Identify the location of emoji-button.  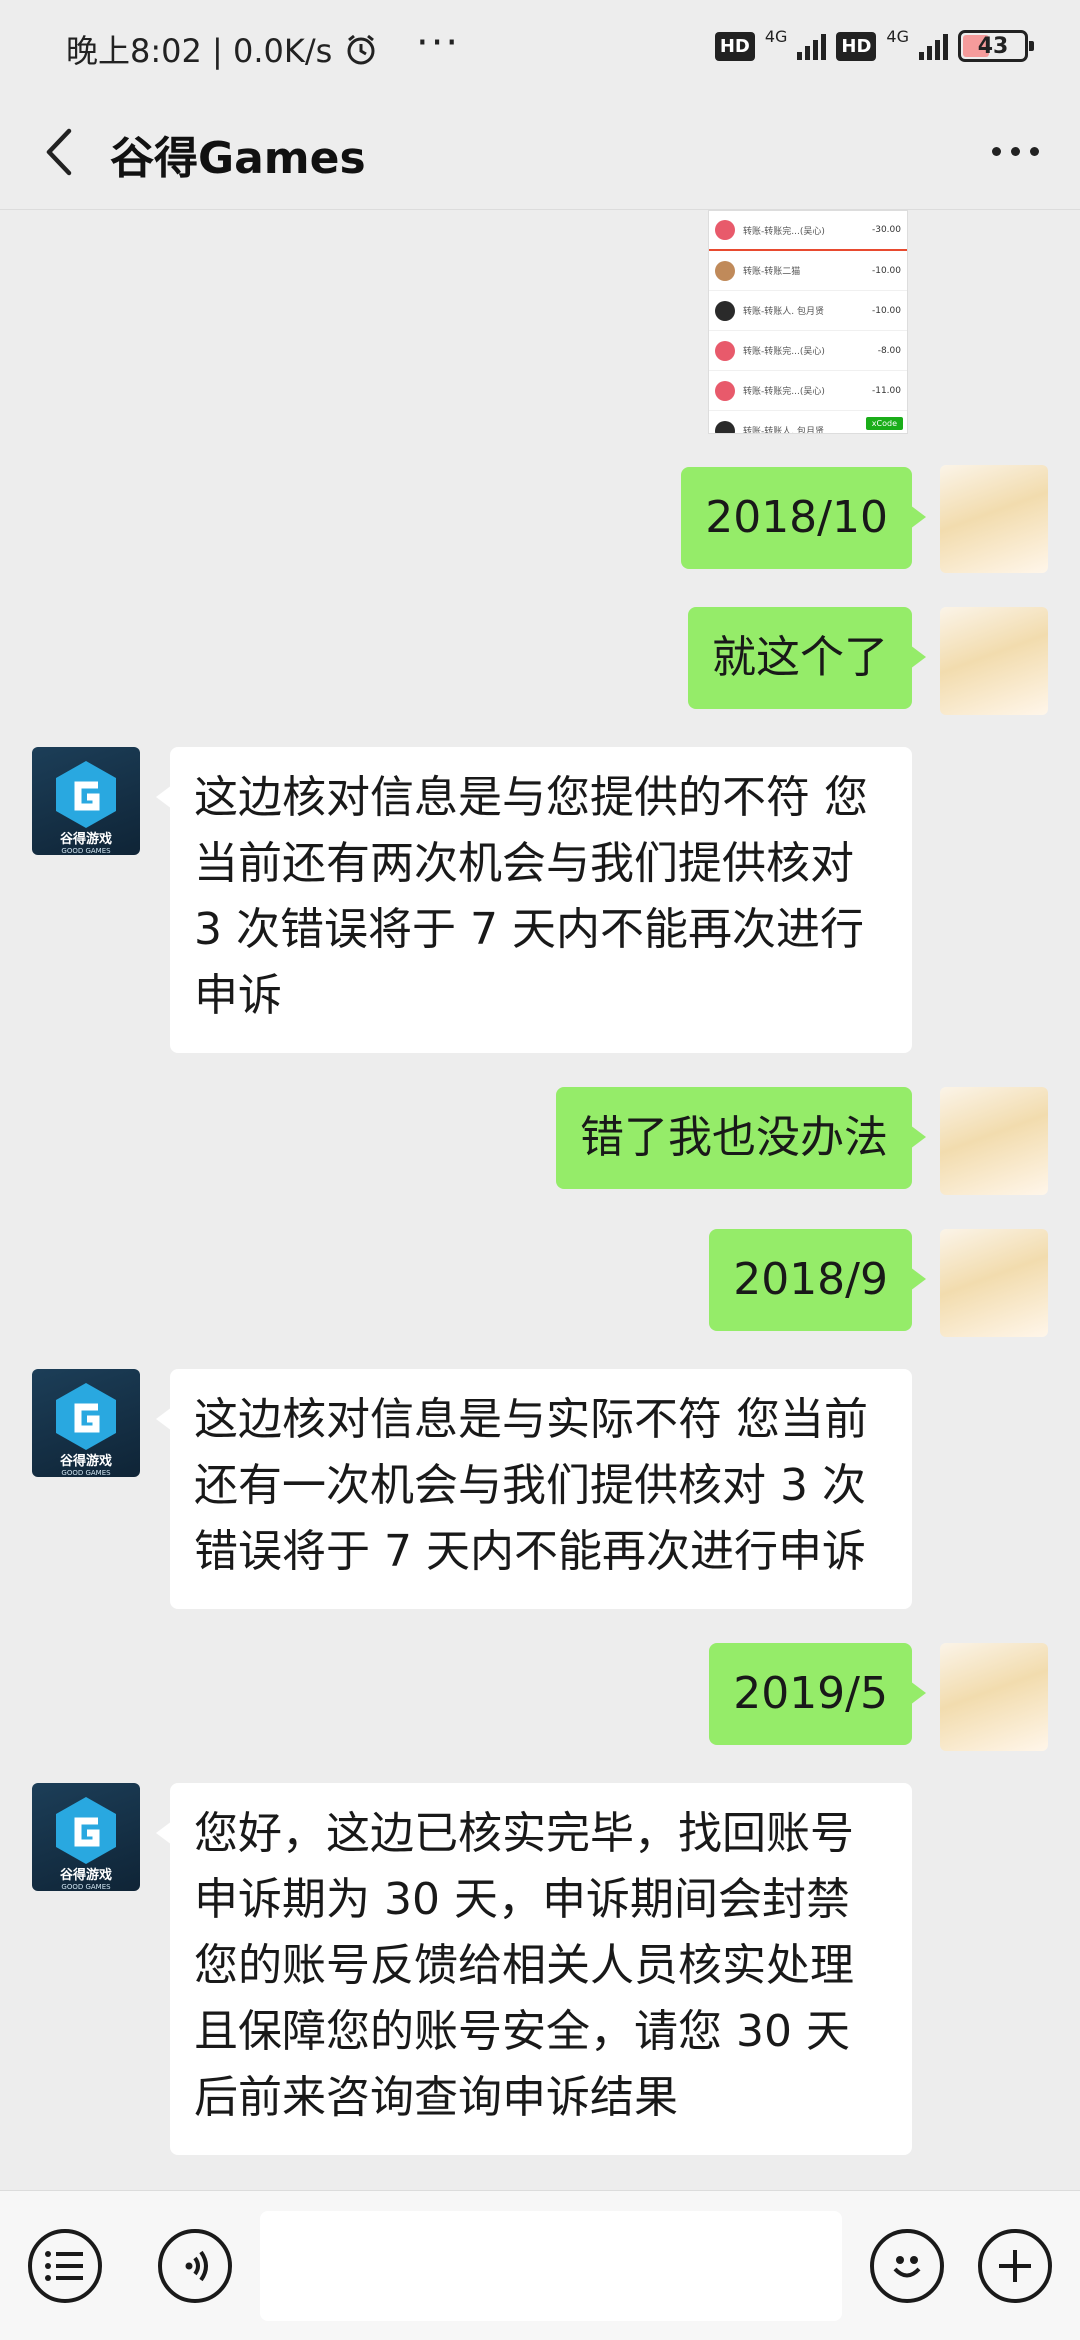
(907, 2266).